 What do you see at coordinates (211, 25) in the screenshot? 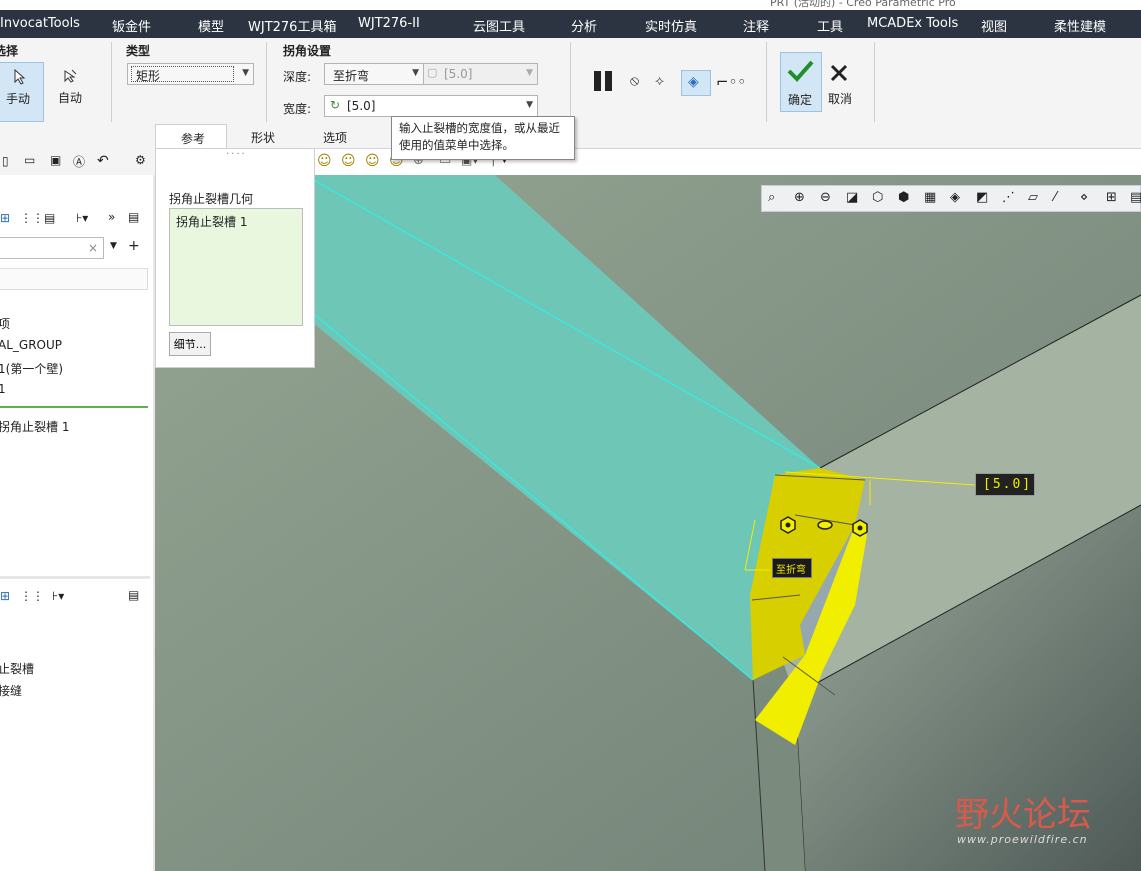
I see `menu-model: 模型` at bounding box center [211, 25].